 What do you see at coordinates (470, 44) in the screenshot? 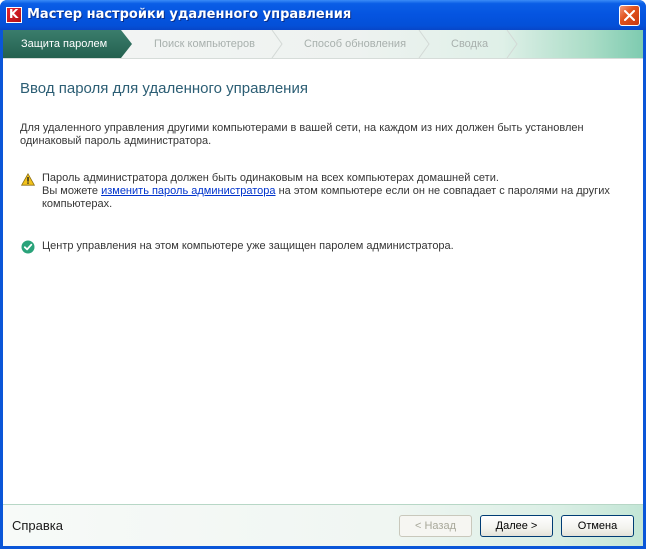
I see `step-summary: Сводка` at bounding box center [470, 44].